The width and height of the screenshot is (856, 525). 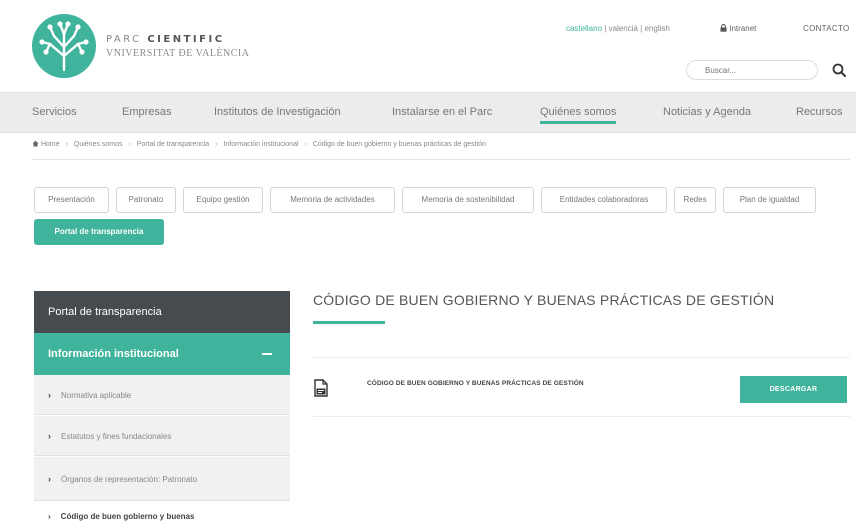 I want to click on sidebar-item-label: Estatutos y fines fundacionales, so click(x=116, y=436).